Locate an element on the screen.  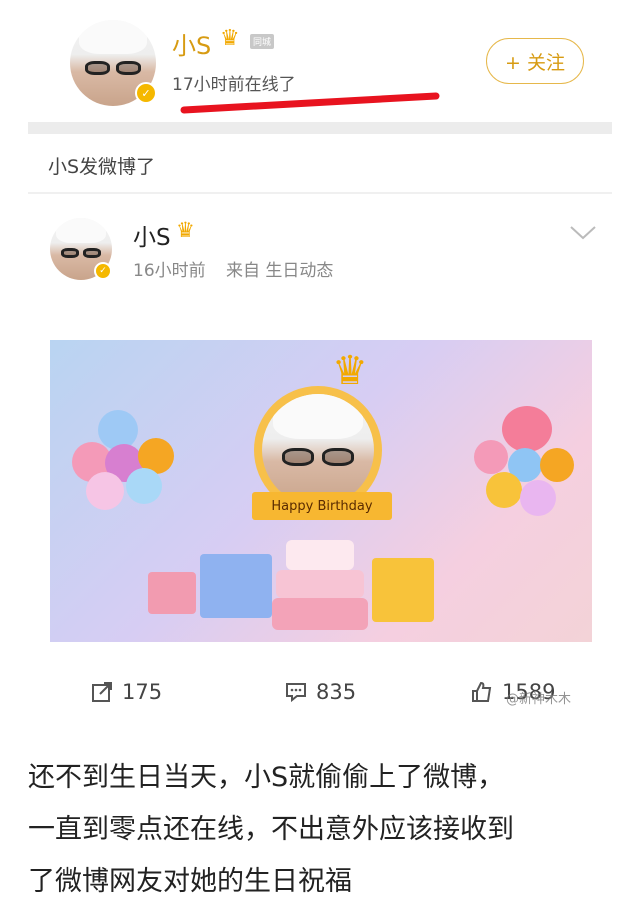
follow-button: + 关注 is located at coordinates (535, 61).